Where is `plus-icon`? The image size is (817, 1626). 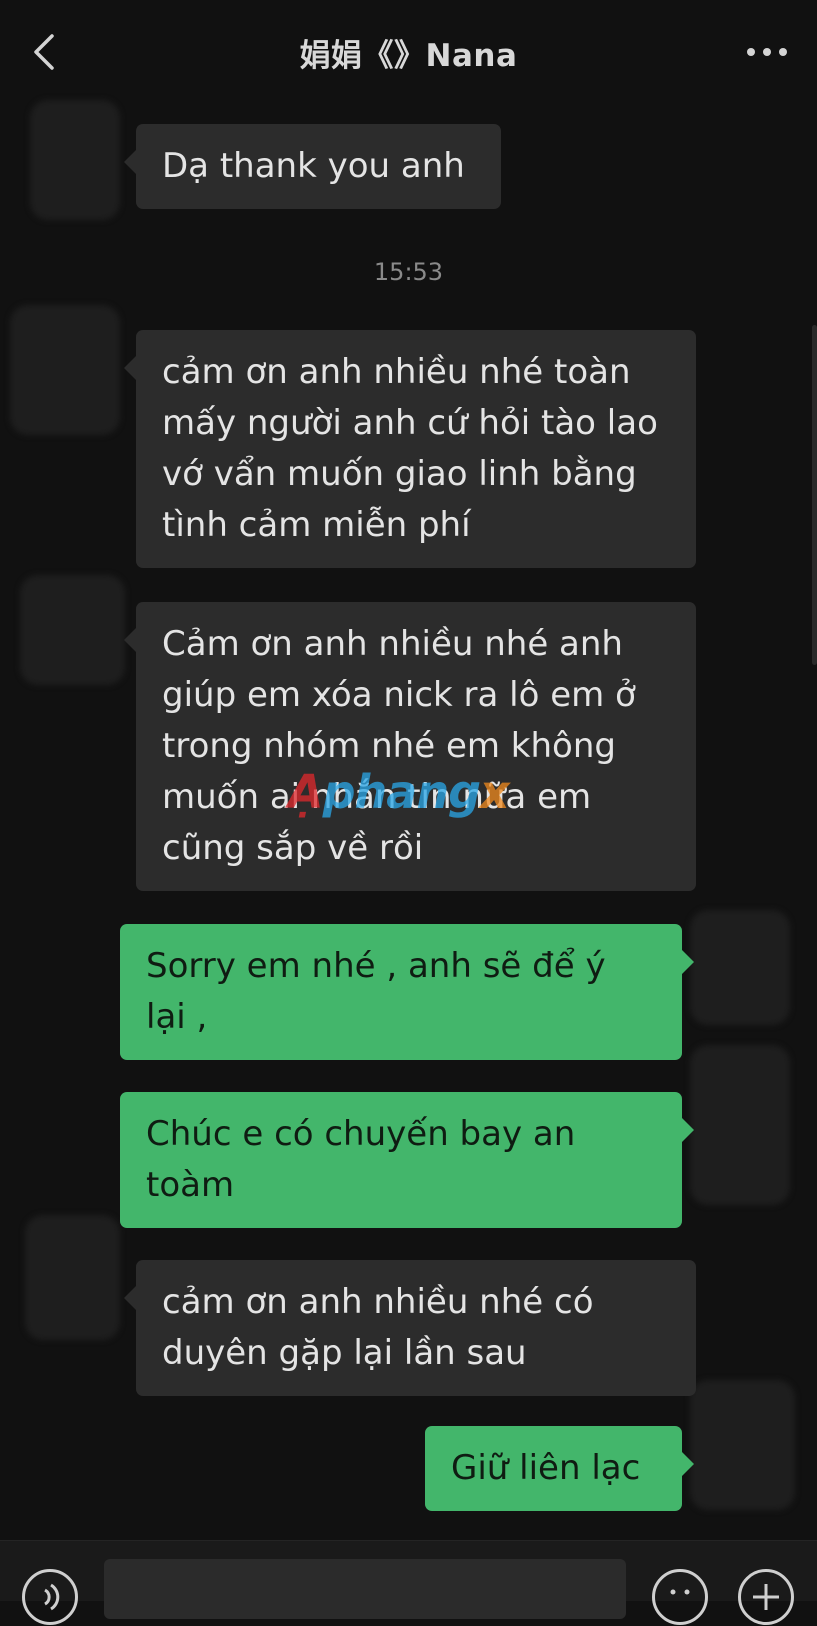 plus-icon is located at coordinates (766, 1597).